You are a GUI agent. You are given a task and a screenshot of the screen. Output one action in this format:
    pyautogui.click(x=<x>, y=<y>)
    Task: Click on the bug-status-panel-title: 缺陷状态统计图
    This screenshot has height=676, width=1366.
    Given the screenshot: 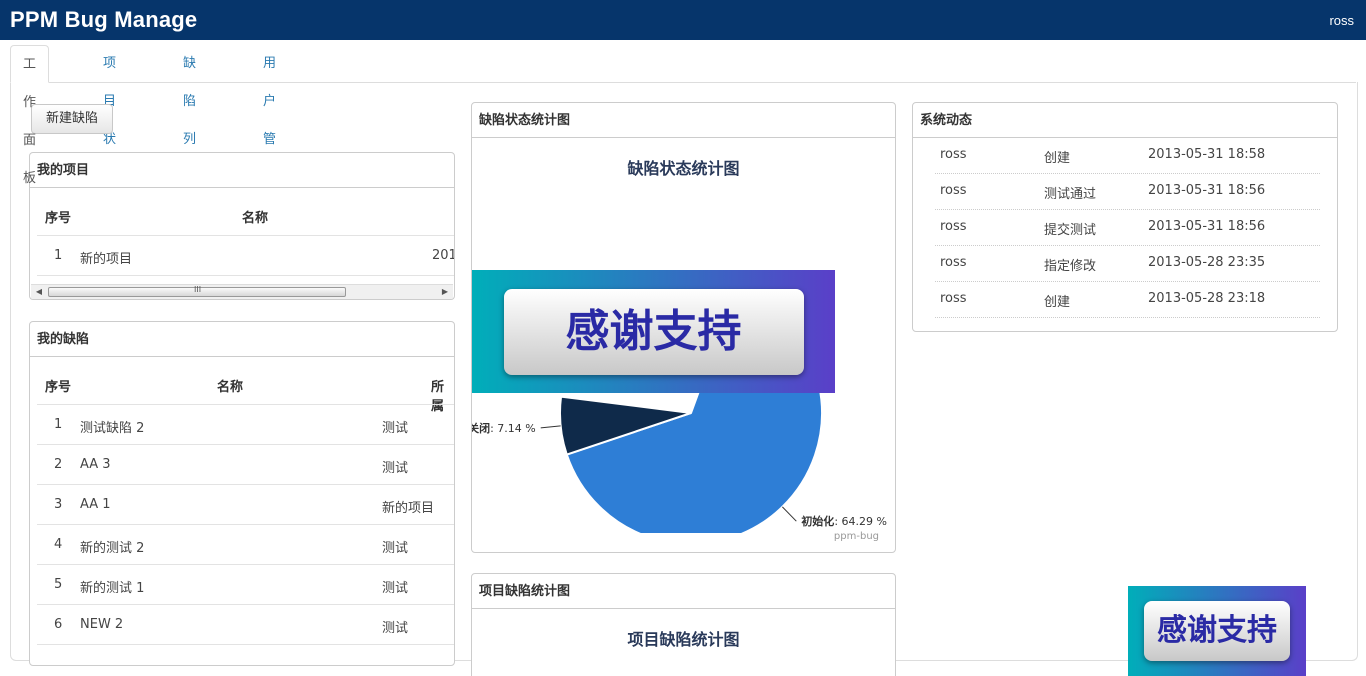 What is the action you would take?
    pyautogui.click(x=683, y=120)
    